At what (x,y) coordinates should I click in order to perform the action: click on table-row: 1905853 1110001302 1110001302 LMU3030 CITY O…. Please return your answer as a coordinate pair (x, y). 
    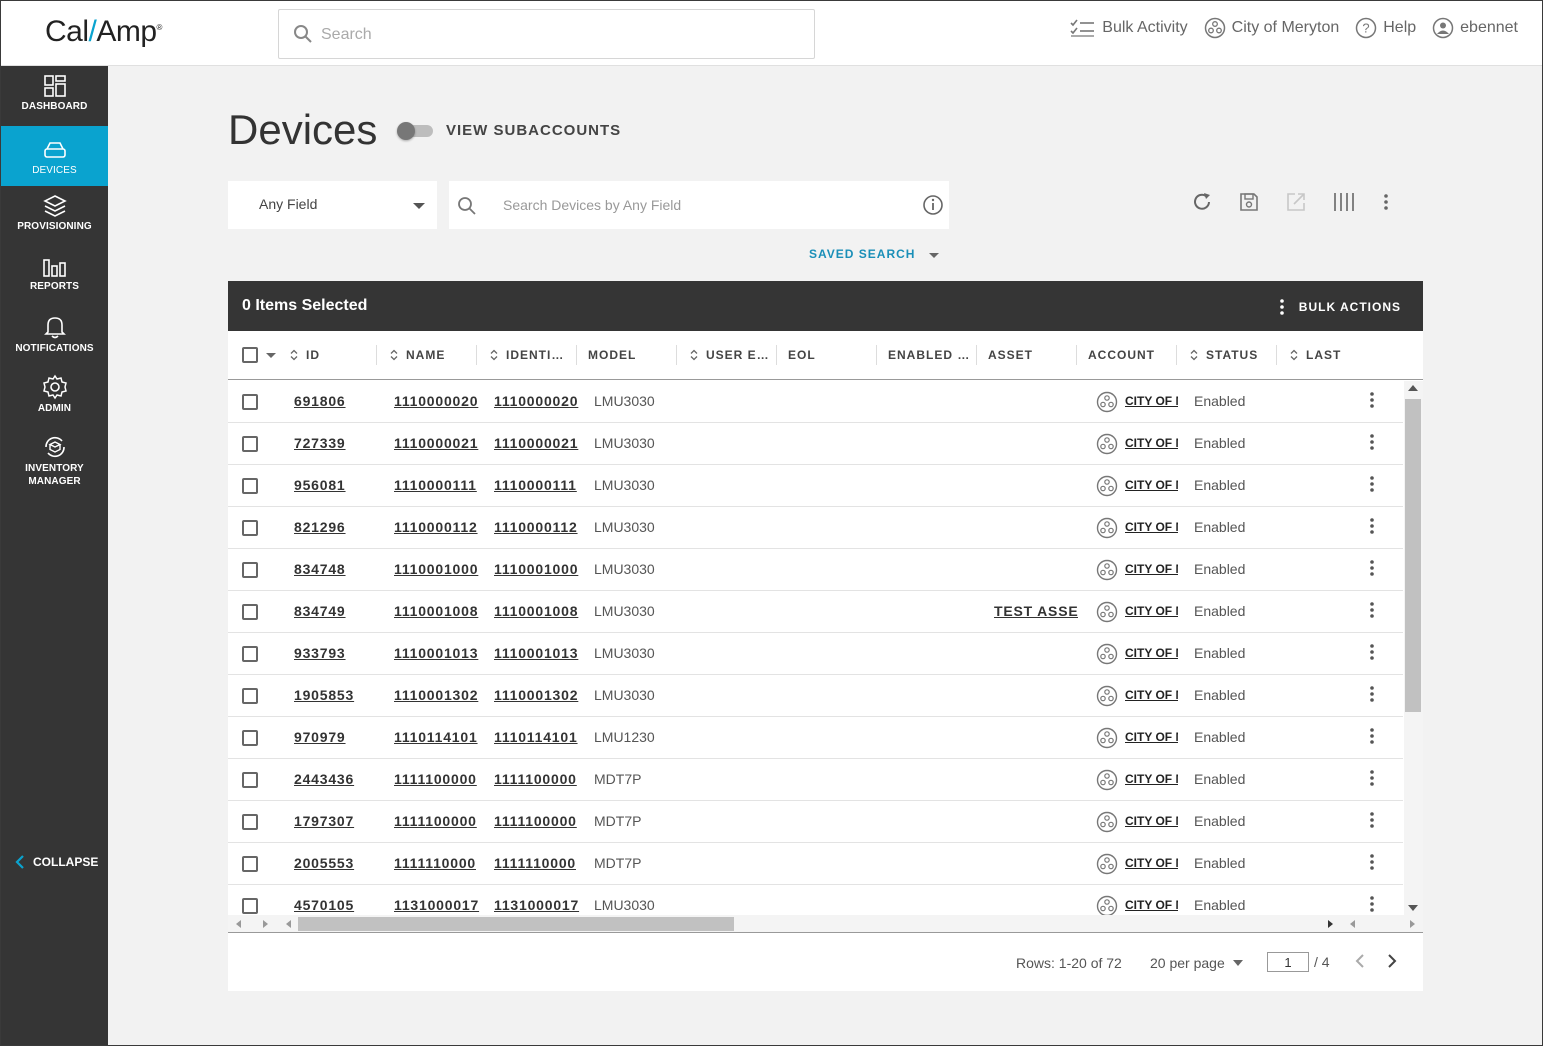
    Looking at the image, I should click on (815, 696).